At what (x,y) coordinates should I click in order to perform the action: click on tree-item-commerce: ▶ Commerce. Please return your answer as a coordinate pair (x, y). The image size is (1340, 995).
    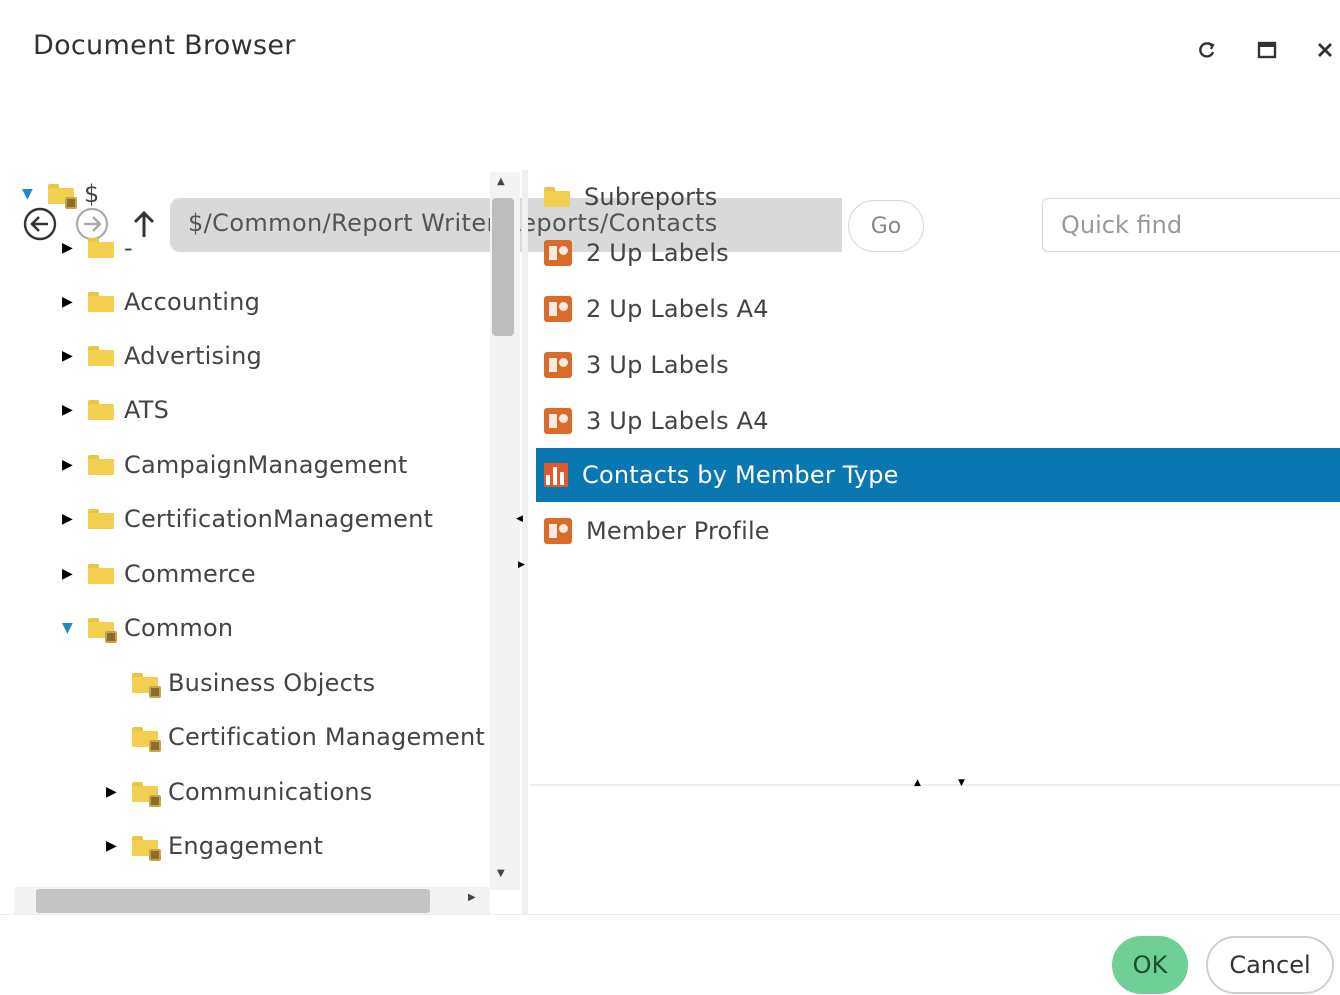
    Looking at the image, I should click on (159, 574).